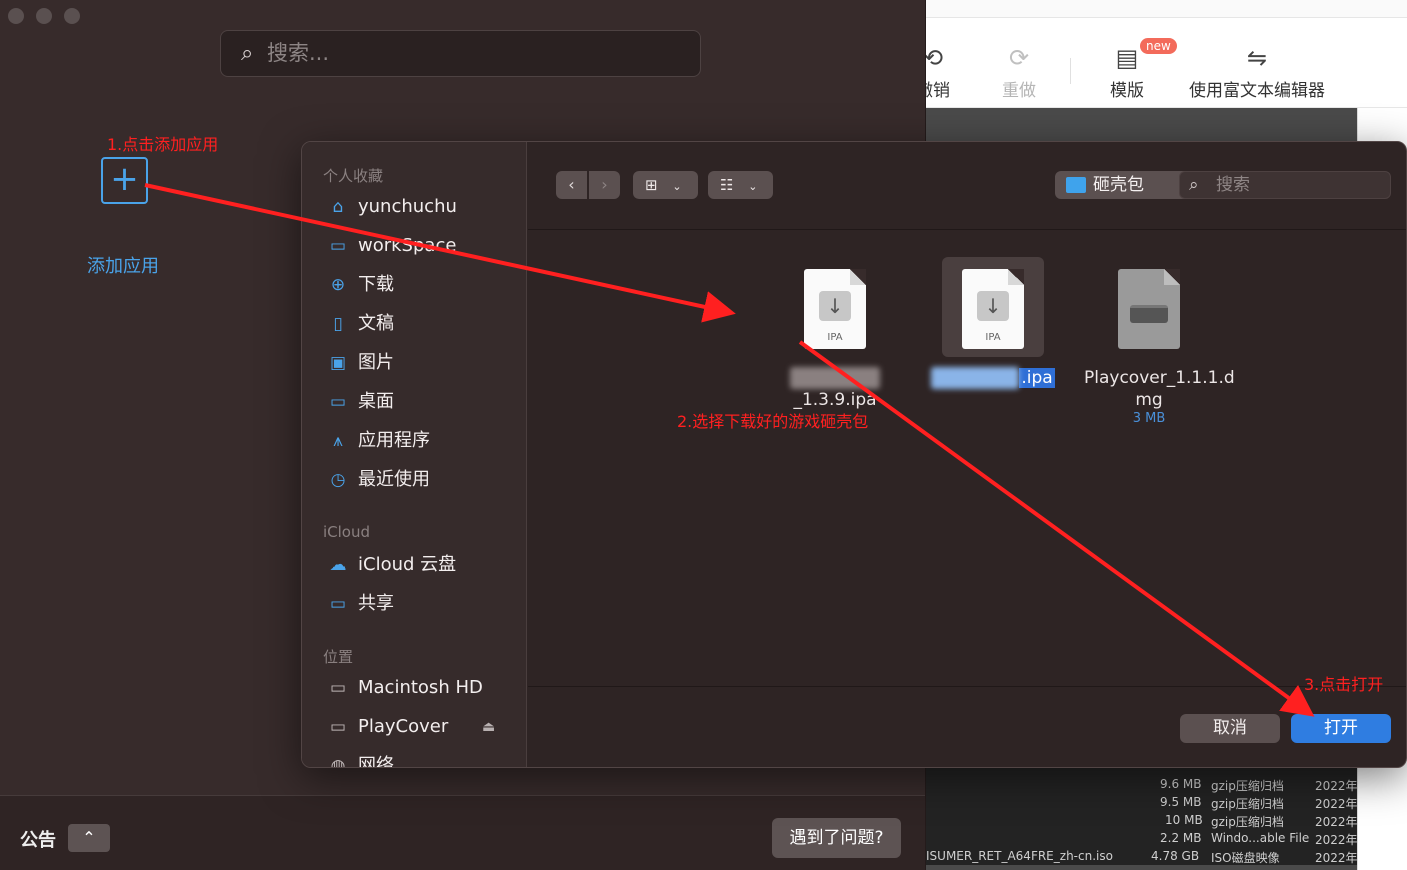  Describe the element at coordinates (376, 284) in the screenshot. I see `sidebar-item-label: 下载` at that location.